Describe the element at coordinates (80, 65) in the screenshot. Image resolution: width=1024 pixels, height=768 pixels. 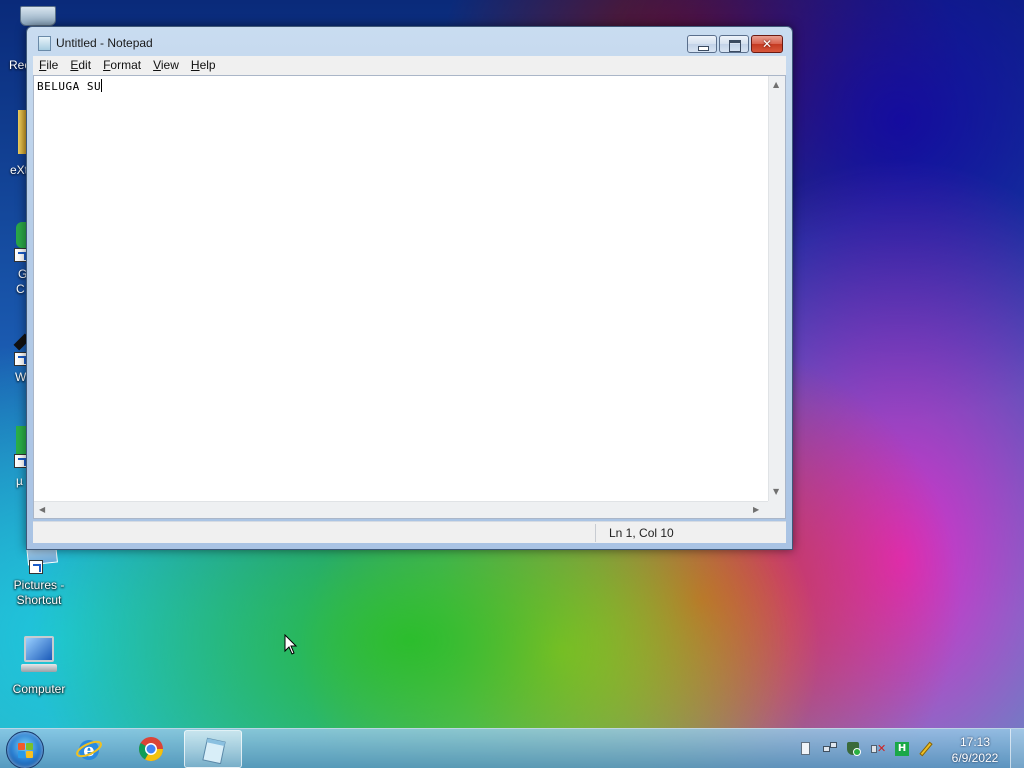
I see `menu-edit: Edit` at that location.